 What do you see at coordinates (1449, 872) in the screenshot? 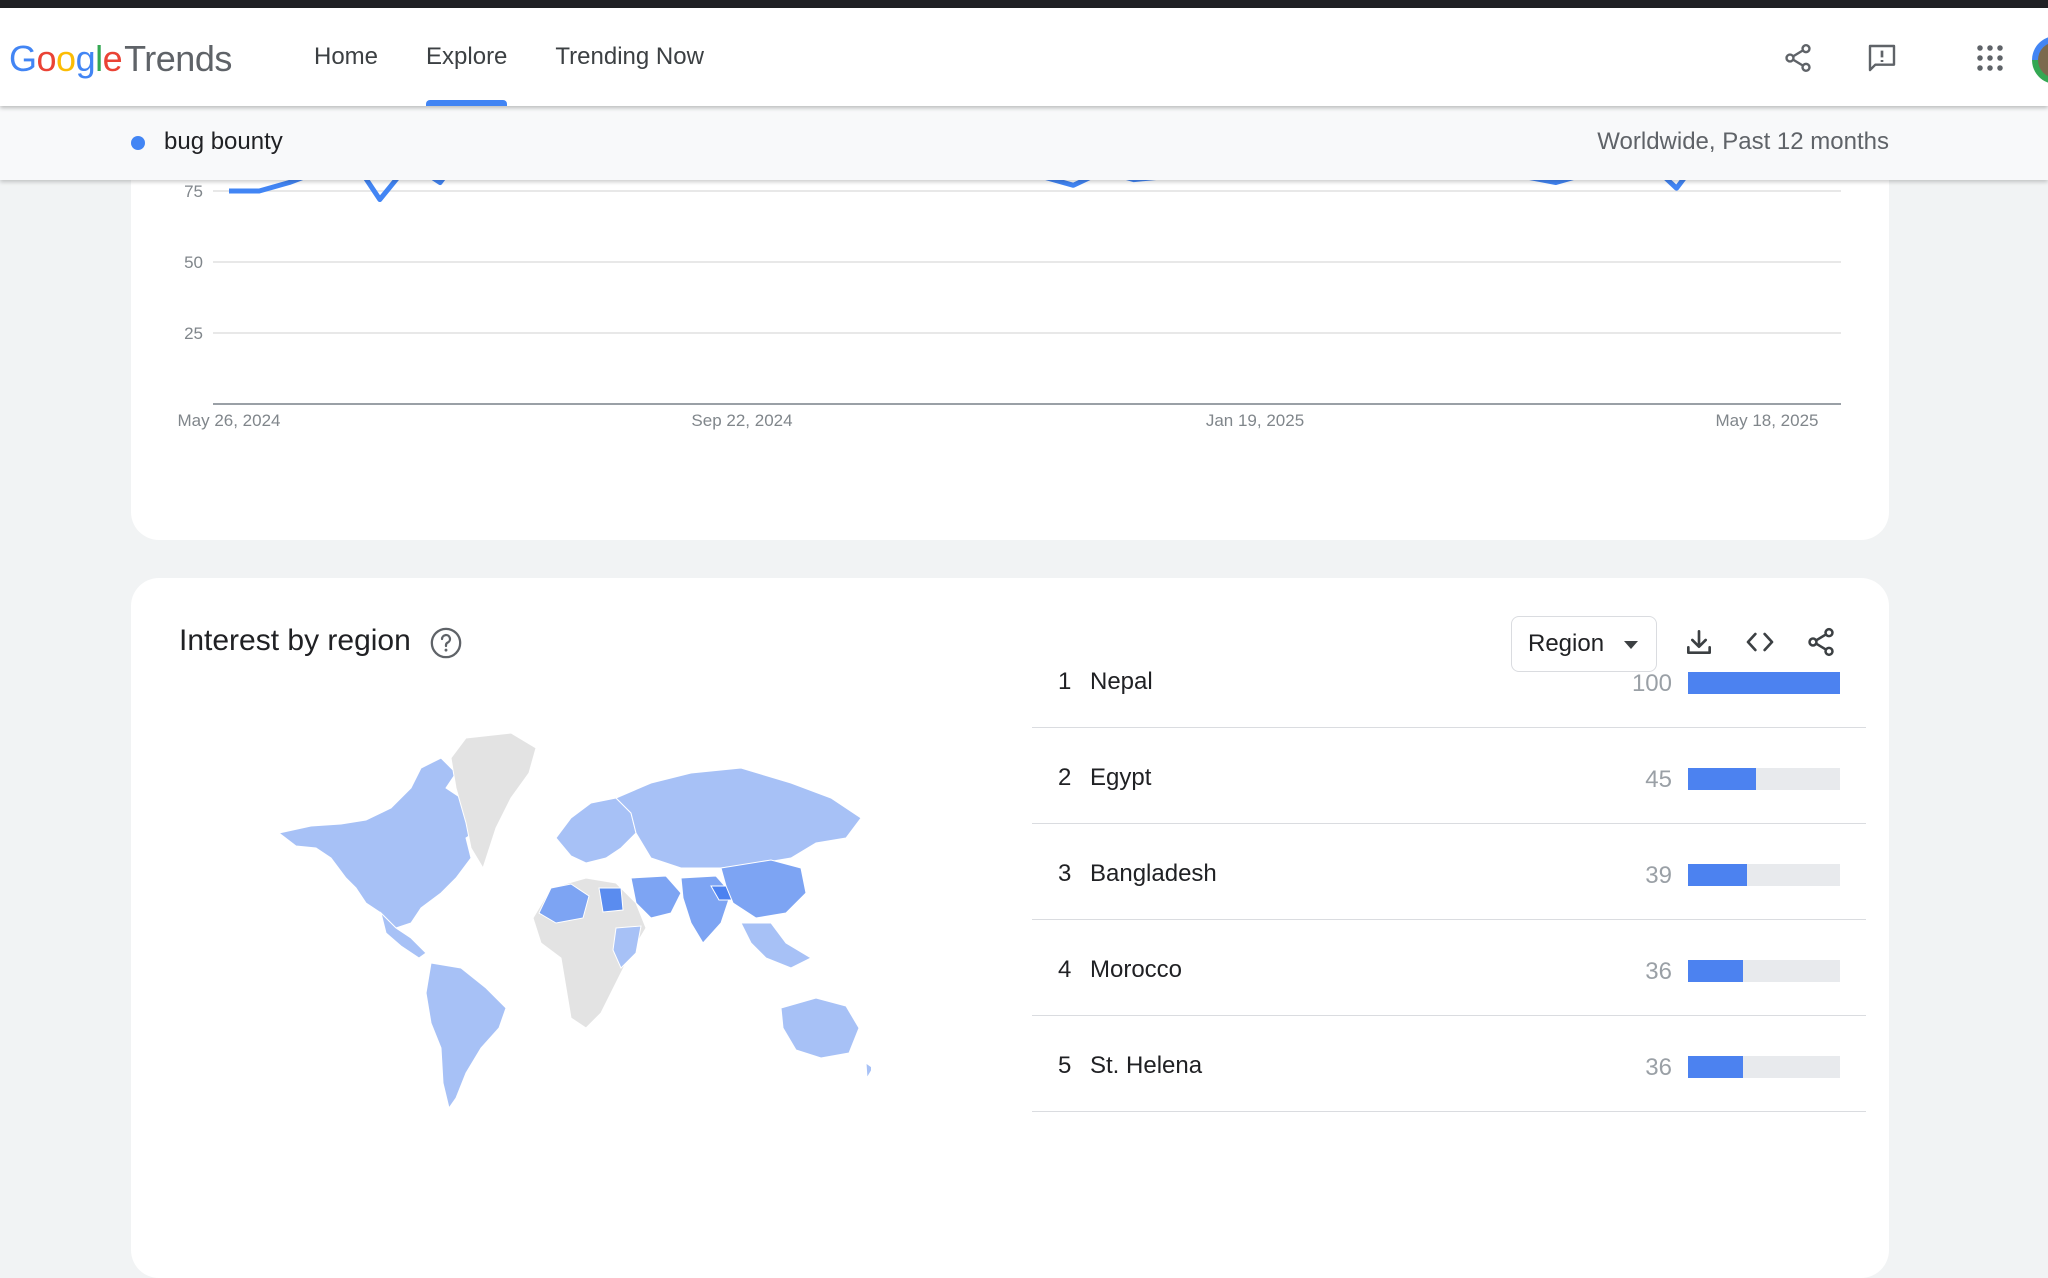
I see `list-item: 3 Bangladesh 39` at bounding box center [1449, 872].